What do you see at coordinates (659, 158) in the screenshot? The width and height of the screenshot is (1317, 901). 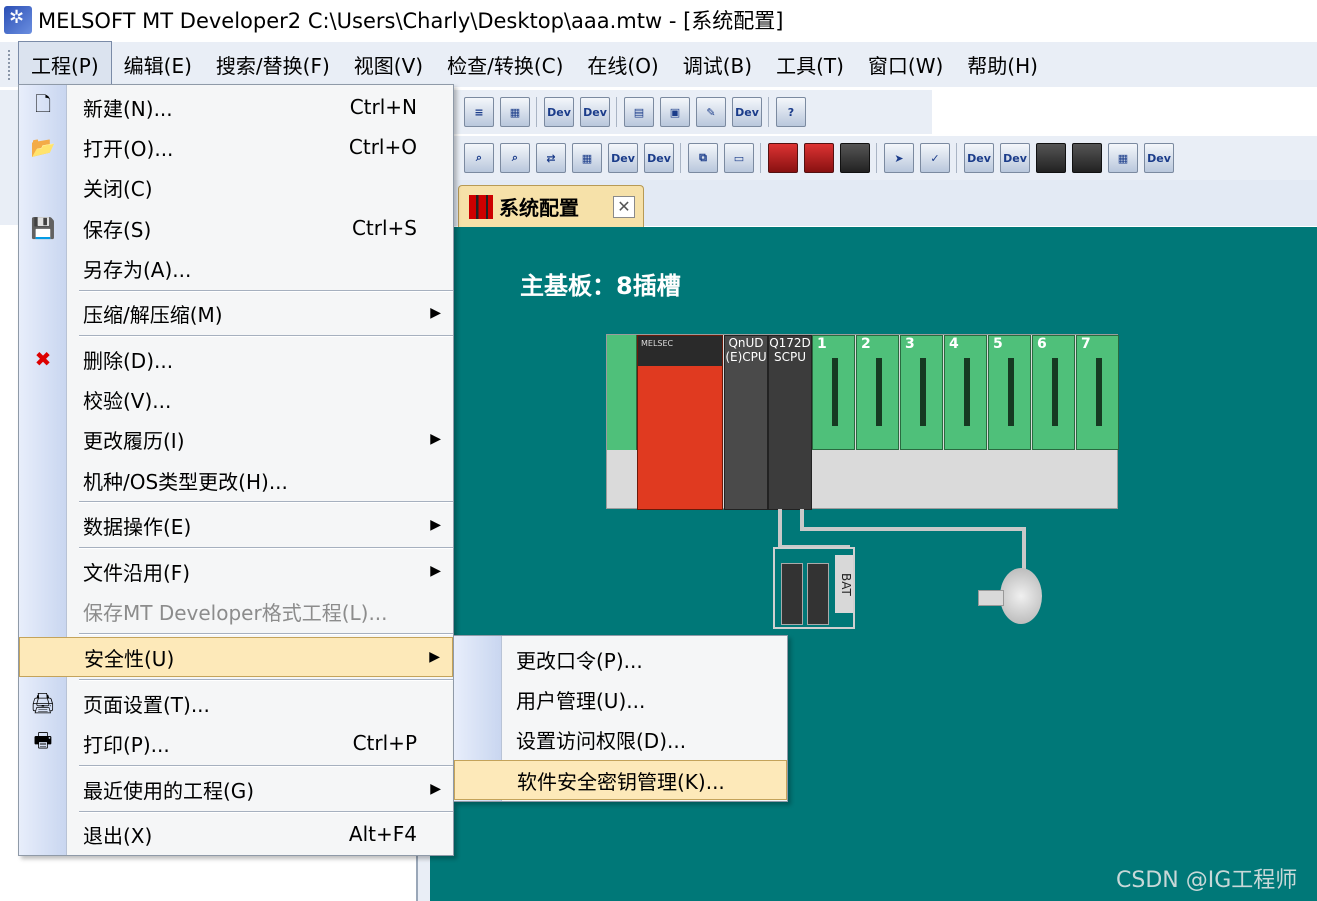 I see `dev-transfer-icon: Dev` at bounding box center [659, 158].